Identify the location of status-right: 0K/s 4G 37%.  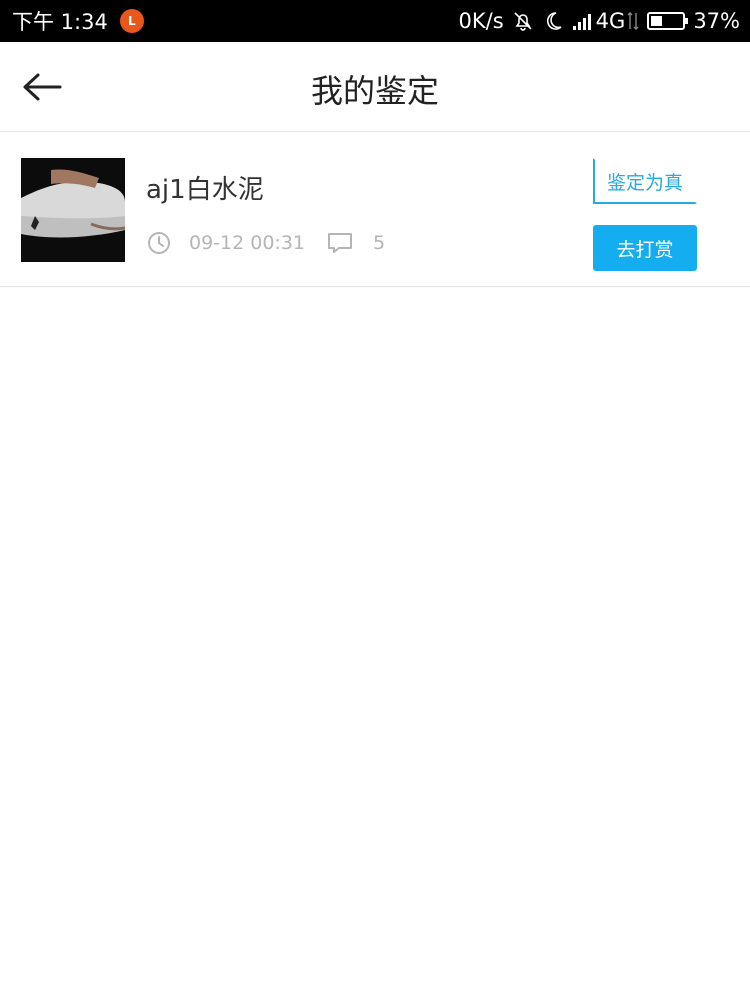
(595, 21).